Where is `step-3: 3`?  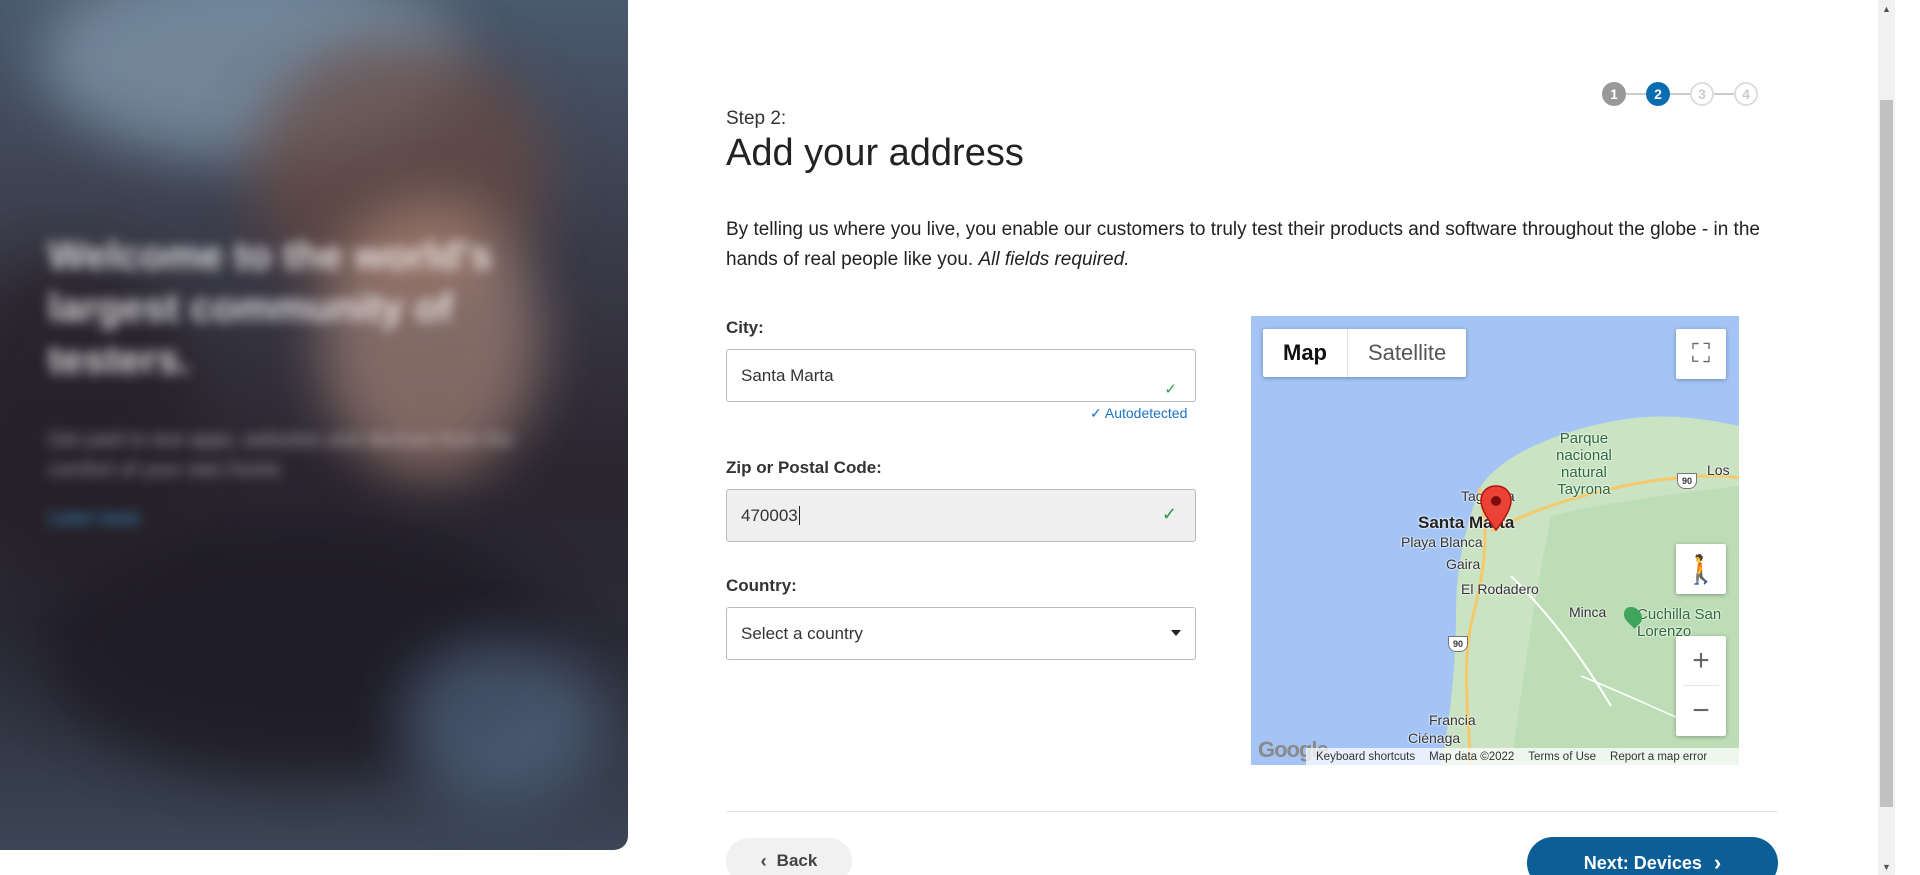
step-3: 3 is located at coordinates (1702, 94).